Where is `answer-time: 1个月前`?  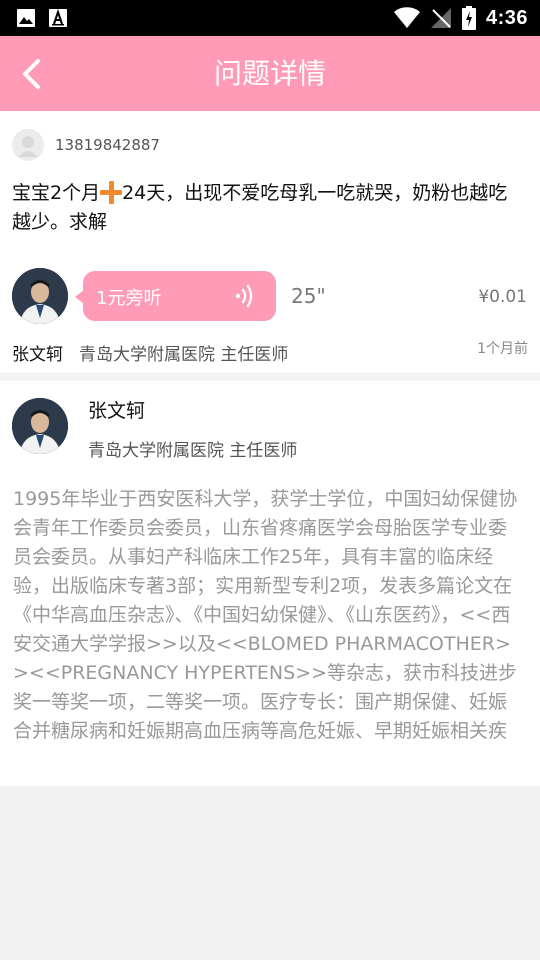
answer-time: 1个月前 is located at coordinates (502, 349).